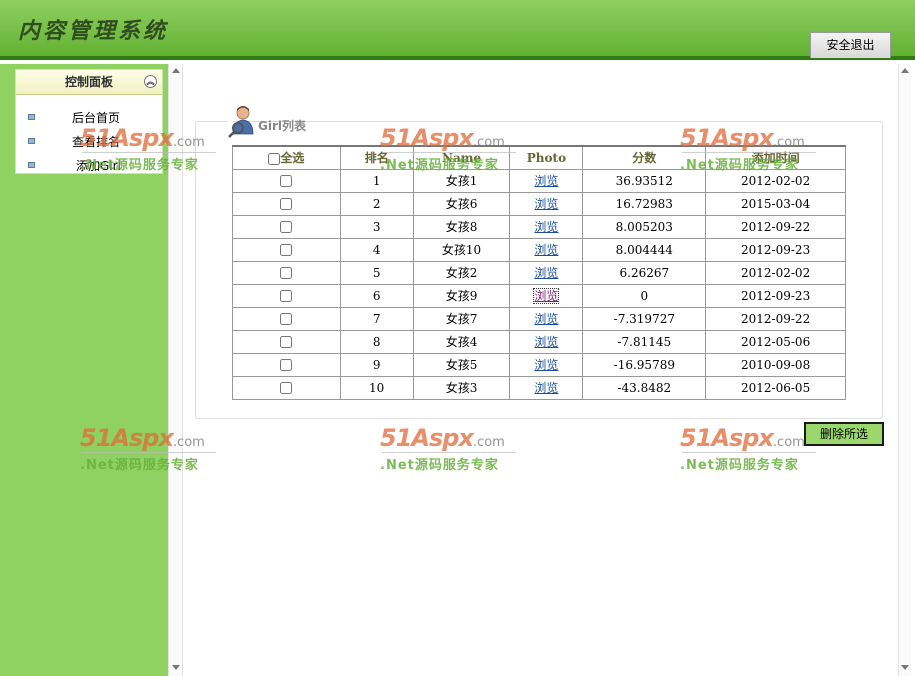 Image resolution: width=915 pixels, height=676 pixels. Describe the element at coordinates (904, 370) in the screenshot. I see `right-scrollbar` at that location.